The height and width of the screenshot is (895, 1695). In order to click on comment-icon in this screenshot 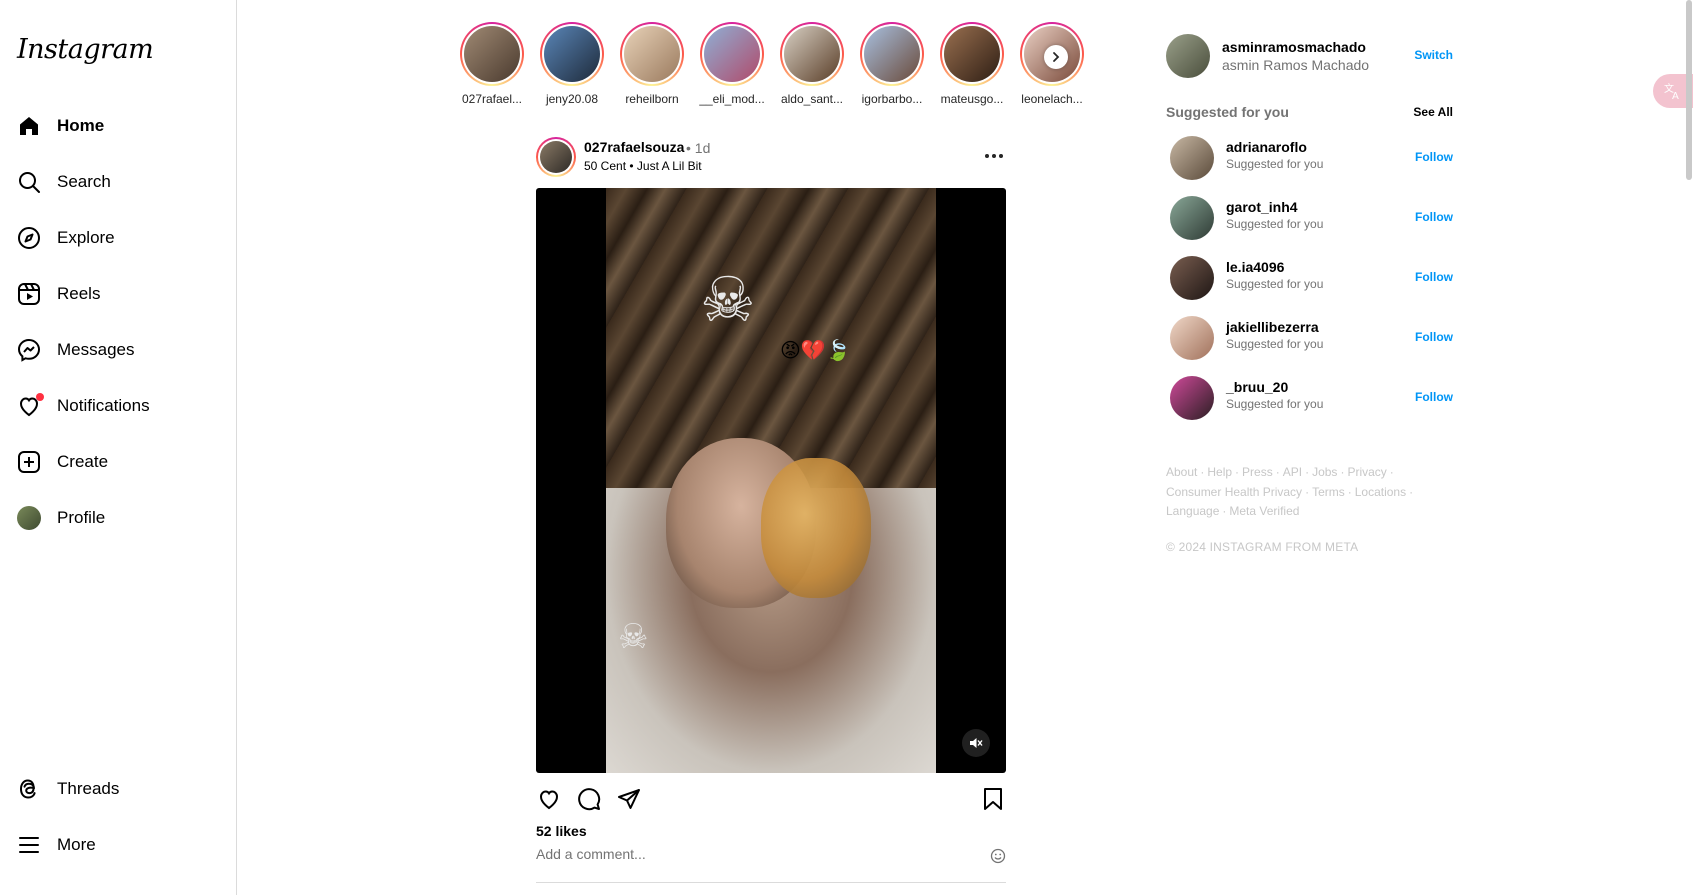, I will do `click(589, 799)`.